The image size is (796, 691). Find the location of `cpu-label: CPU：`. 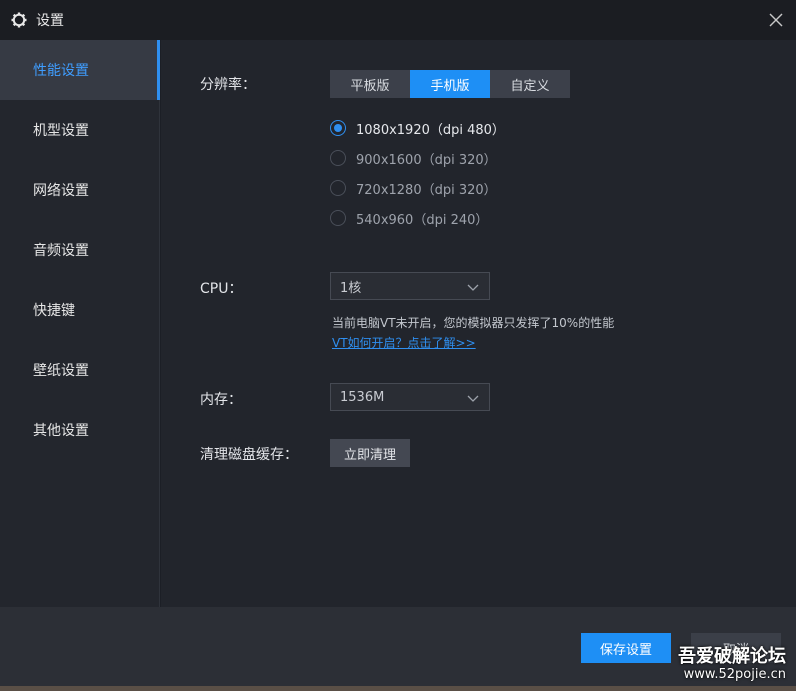

cpu-label: CPU： is located at coordinates (221, 289).